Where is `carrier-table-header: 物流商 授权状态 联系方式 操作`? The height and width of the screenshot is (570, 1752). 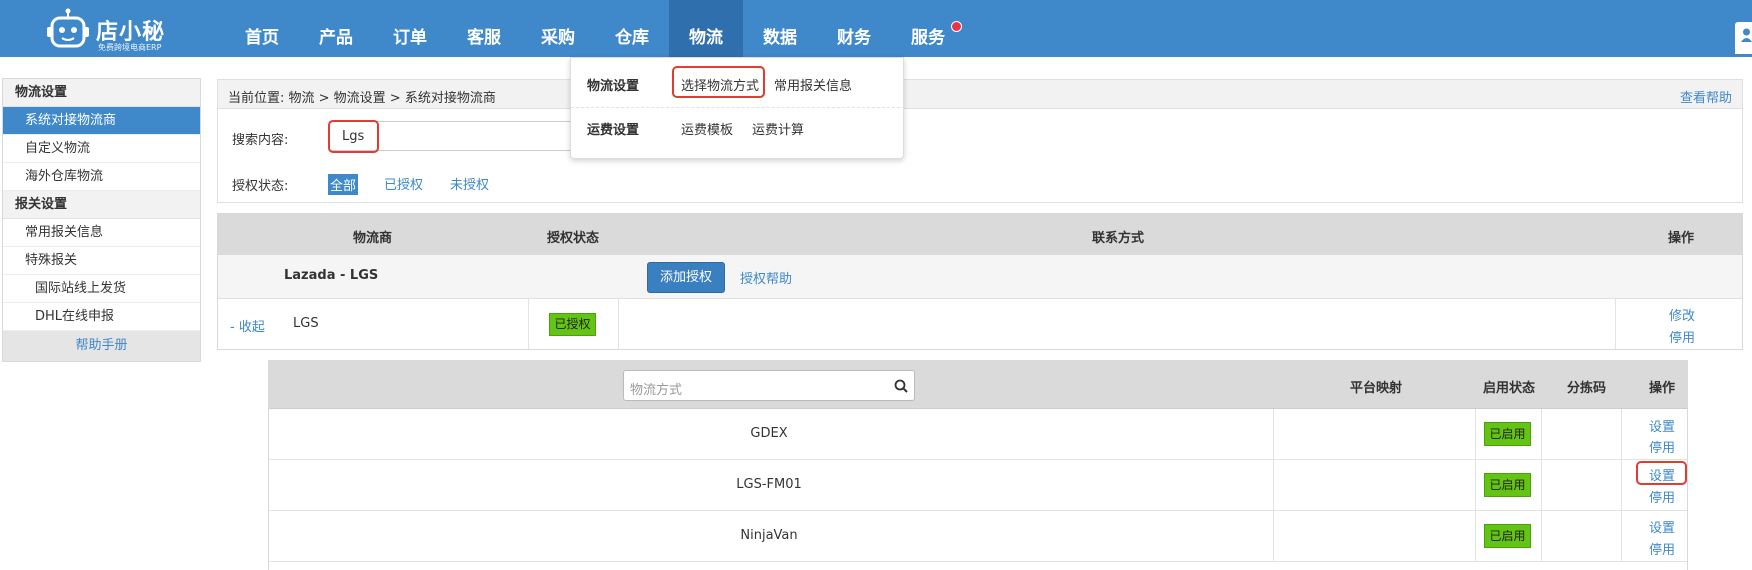
carrier-table-header: 物流商 授权状态 联系方式 操作 is located at coordinates (980, 234).